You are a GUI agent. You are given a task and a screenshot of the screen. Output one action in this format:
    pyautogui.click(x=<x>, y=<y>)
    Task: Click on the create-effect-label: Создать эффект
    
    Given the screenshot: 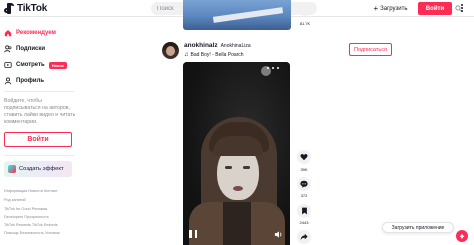 What is the action you would take?
    pyautogui.click(x=41, y=169)
    